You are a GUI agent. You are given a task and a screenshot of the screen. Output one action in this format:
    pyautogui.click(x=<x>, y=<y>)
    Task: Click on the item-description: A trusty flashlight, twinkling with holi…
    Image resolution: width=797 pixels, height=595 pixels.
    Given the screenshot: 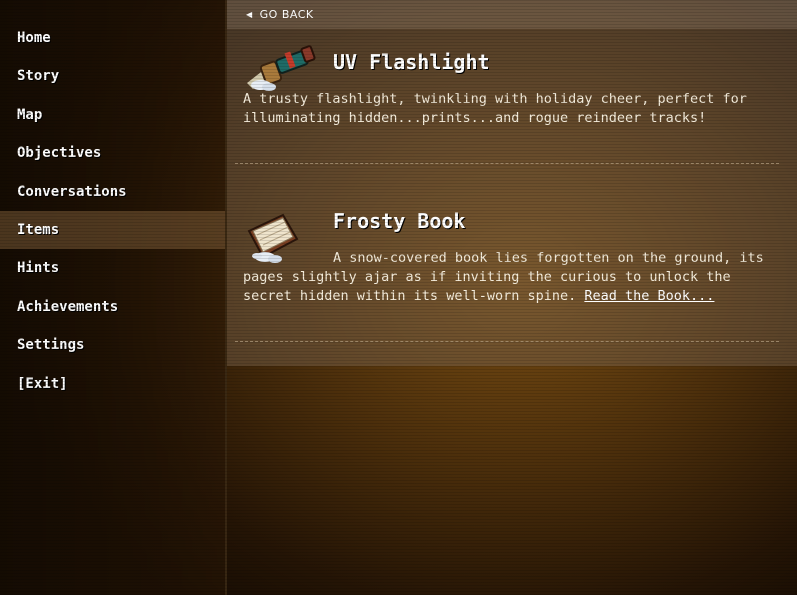 What is the action you would take?
    pyautogui.click(x=495, y=108)
    